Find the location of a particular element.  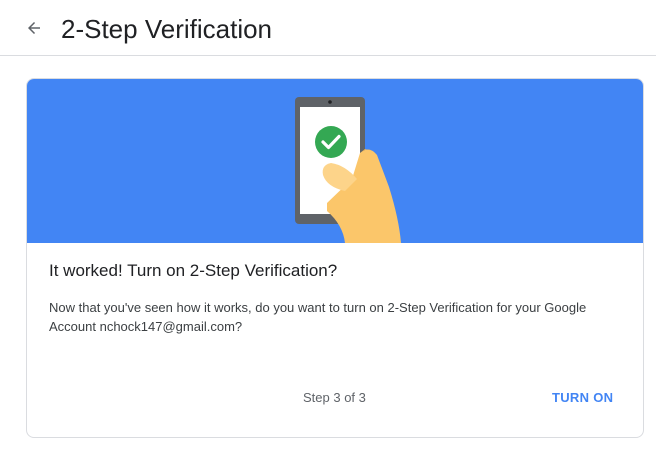

phone-camera is located at coordinates (330, 102).